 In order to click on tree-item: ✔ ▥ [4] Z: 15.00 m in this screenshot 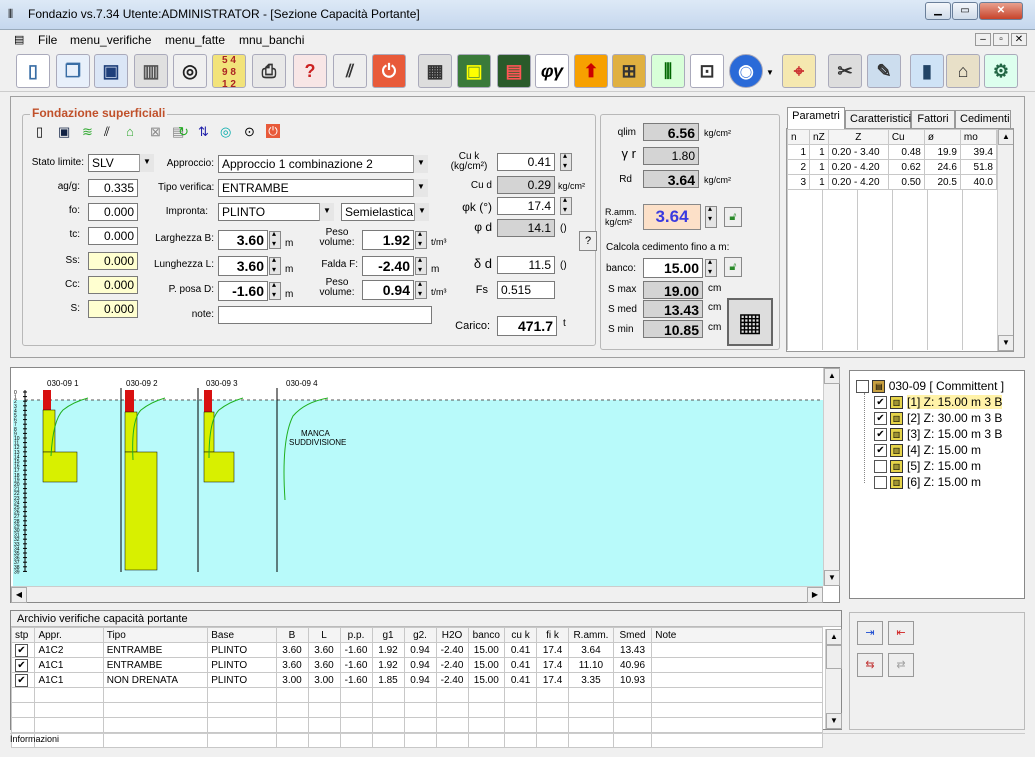, I will do `click(927, 450)`.